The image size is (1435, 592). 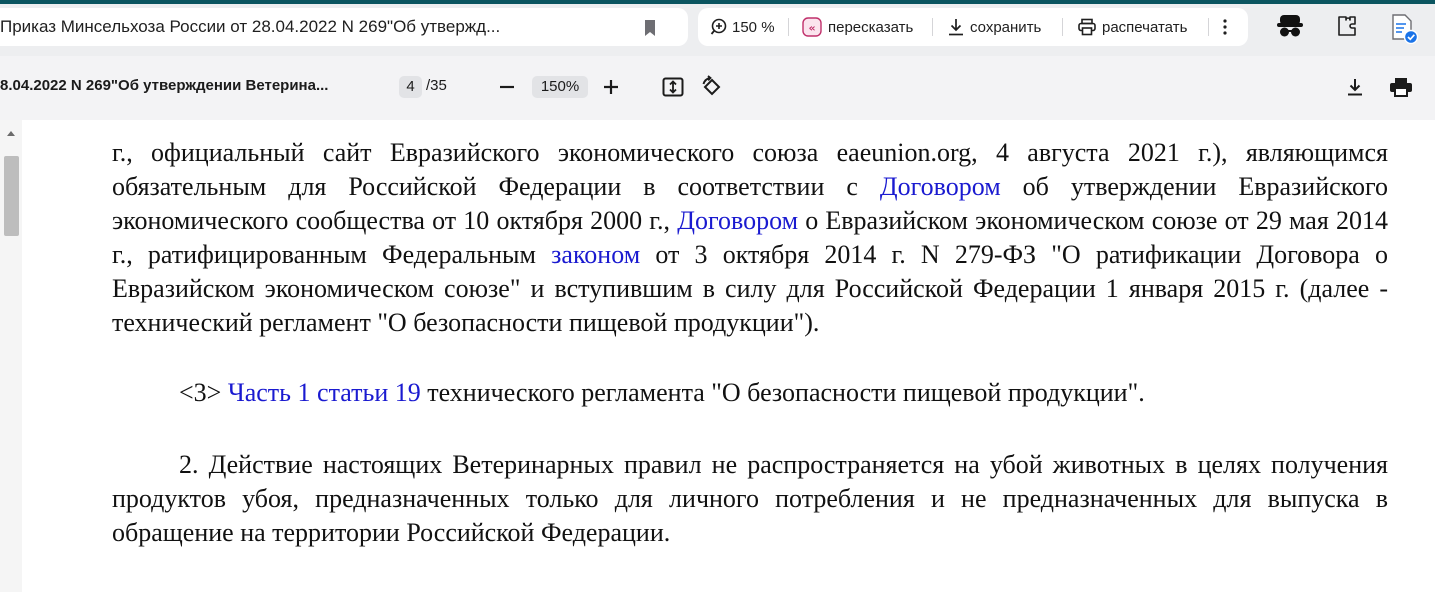 I want to click on fit-page-icon, so click(x=673, y=87).